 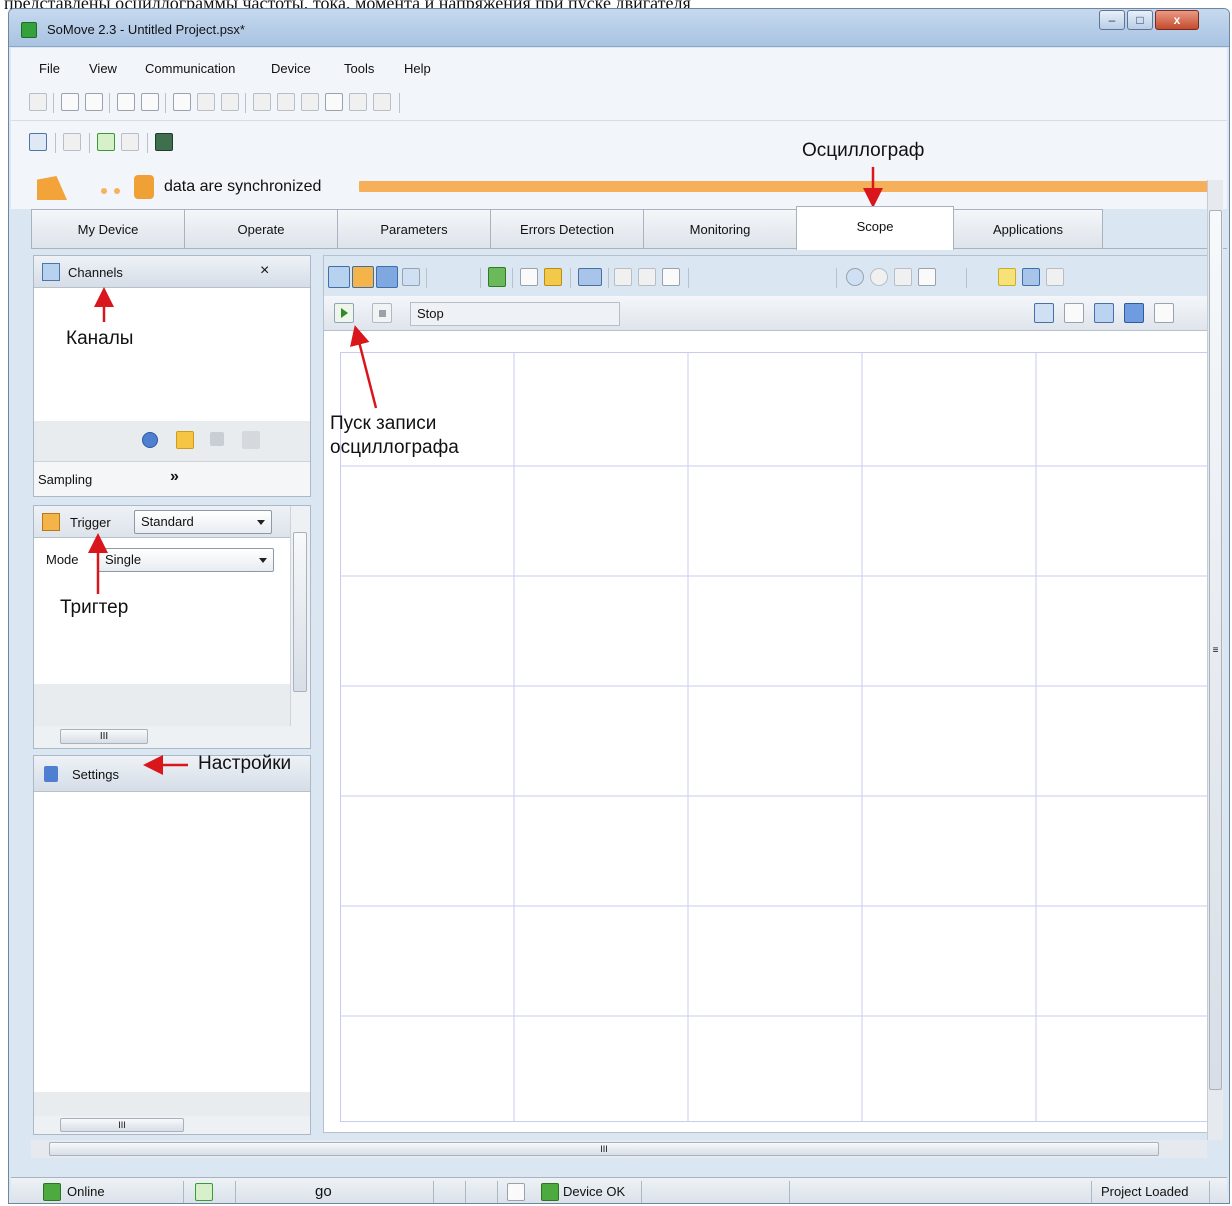 I want to click on menu-device: Device, so click(x=291, y=68).